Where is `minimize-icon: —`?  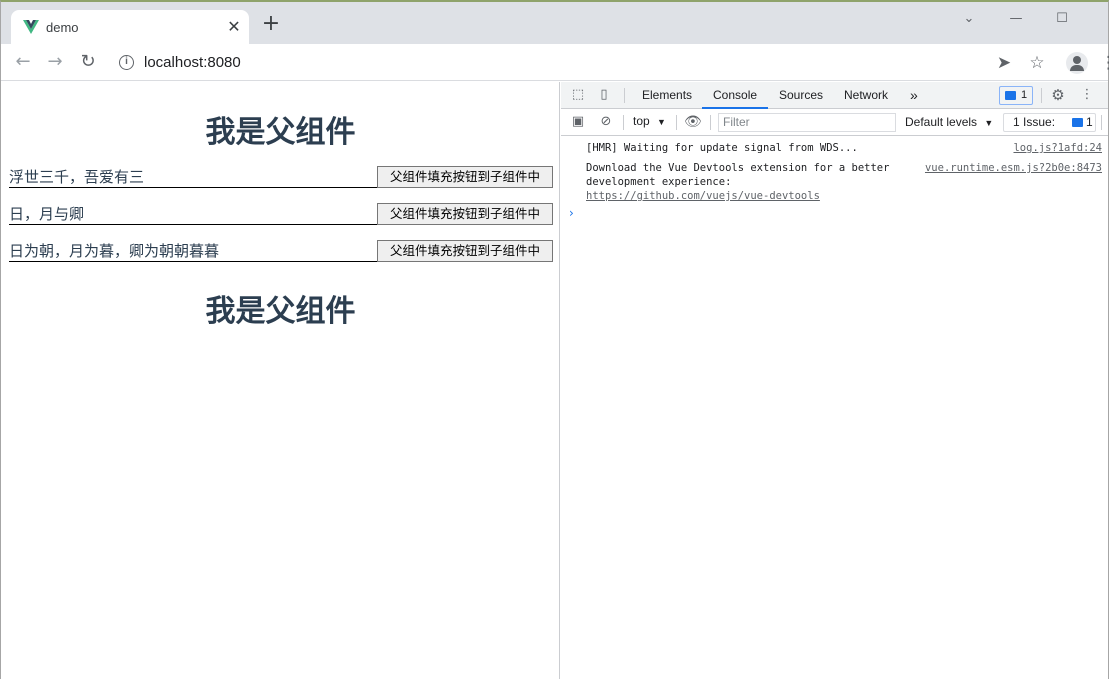 minimize-icon: — is located at coordinates (1016, 19).